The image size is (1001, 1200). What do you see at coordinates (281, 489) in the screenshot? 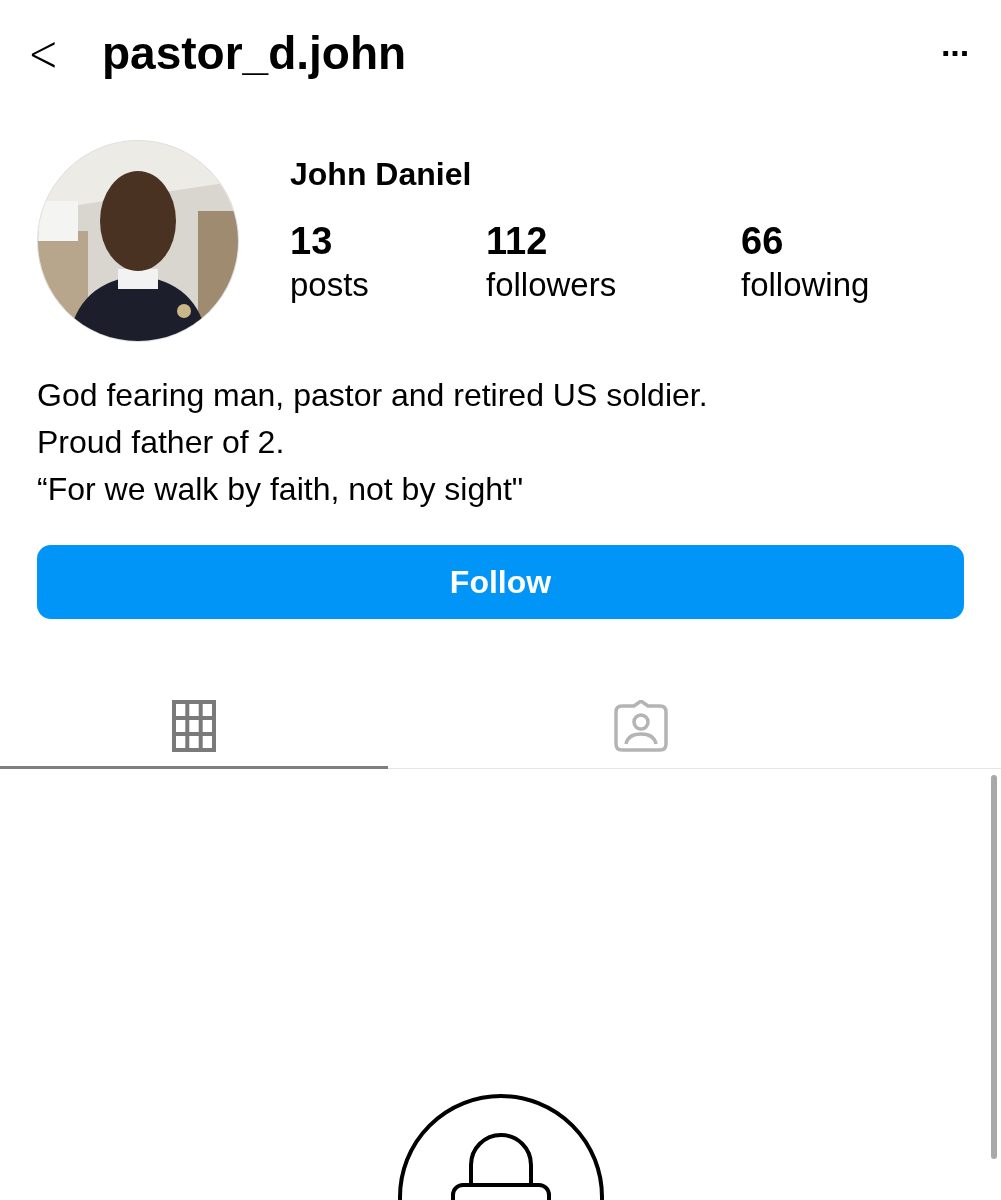
I see `bio-line: “For we walk by faith, not by sight"` at bounding box center [281, 489].